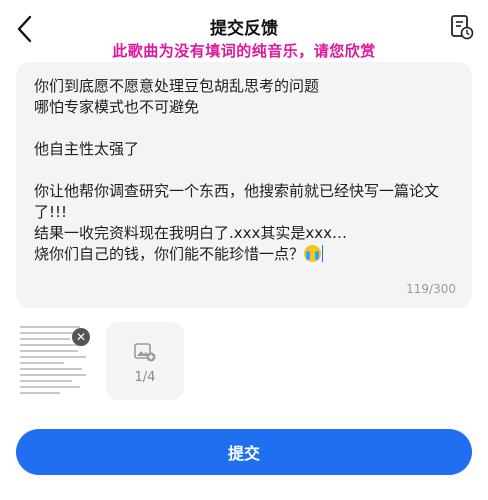  I want to click on feedback-line: 他自主性太强了, so click(87, 149).